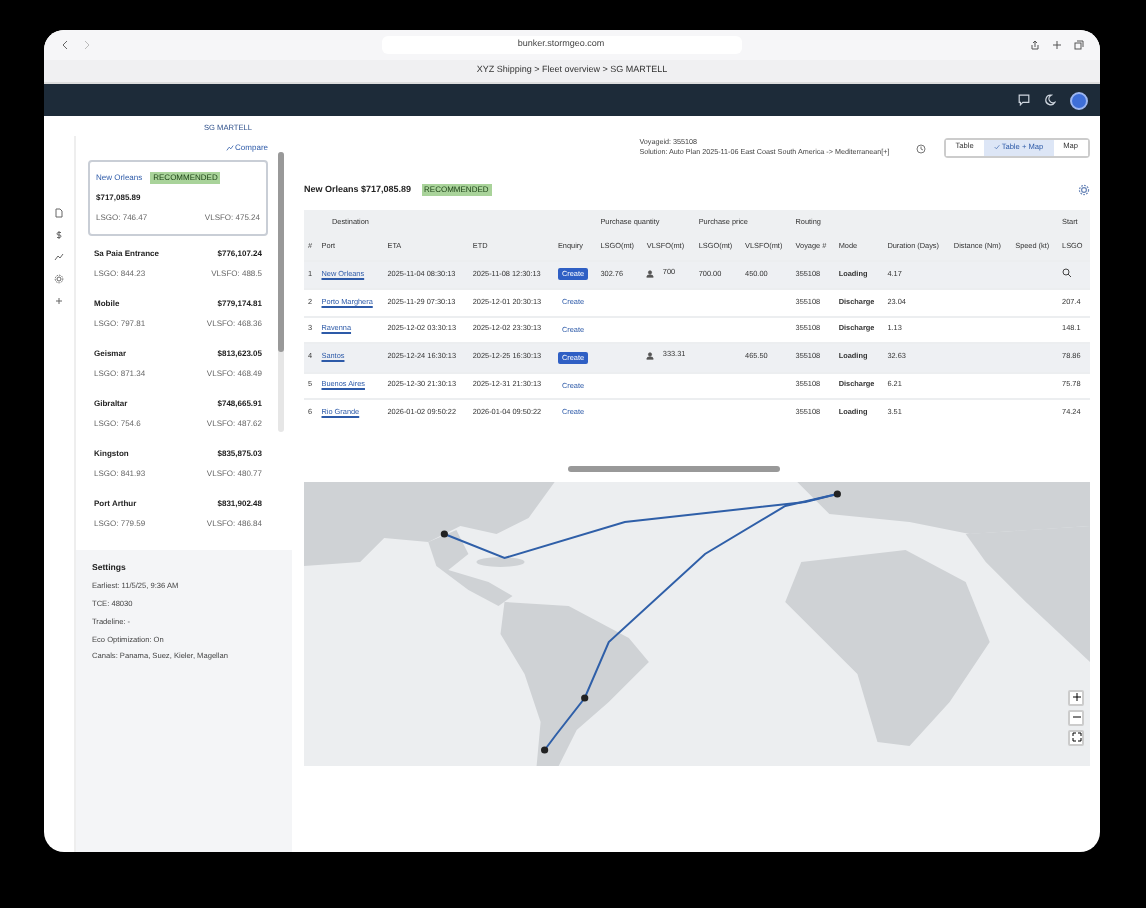  I want to click on back-icon, so click(65, 45).